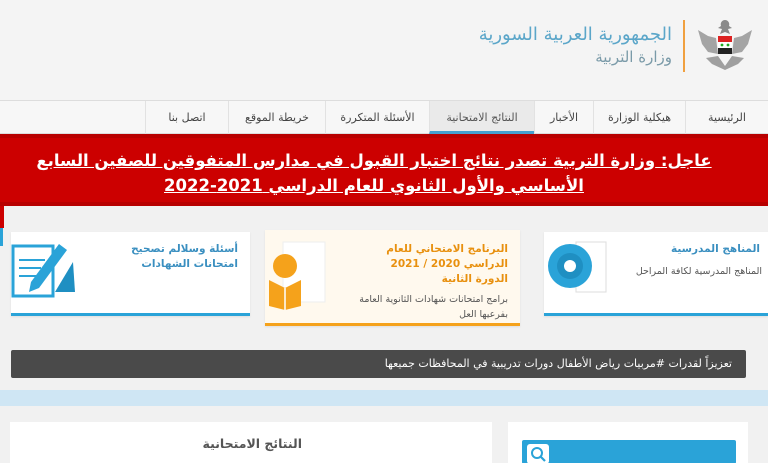  What do you see at coordinates (130, 274) in the screenshot?
I see `card-exam-questions: أسئلة وسلالم تصحيح امتحانات الشهادات` at bounding box center [130, 274].